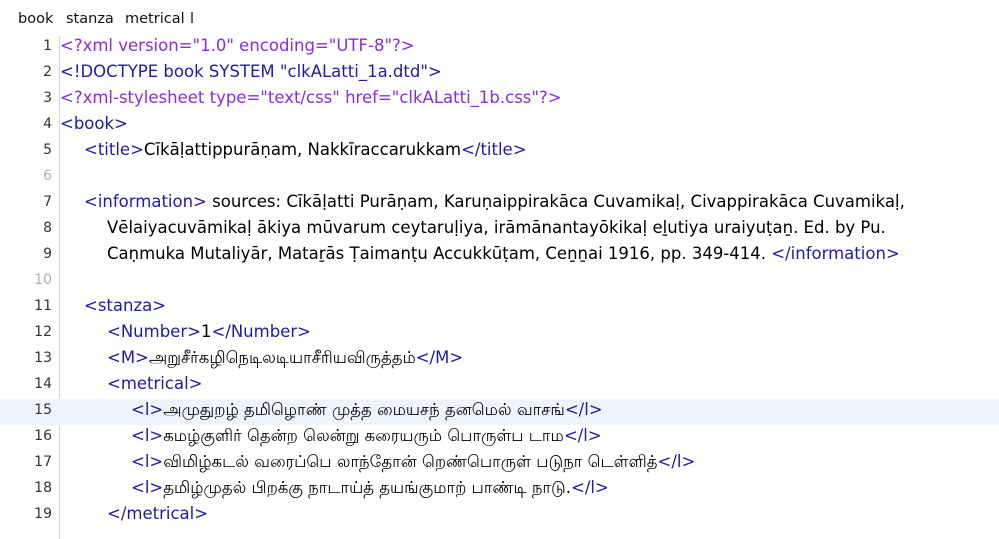 The image size is (999, 539). What do you see at coordinates (499, 178) in the screenshot?
I see `code-line: 6` at bounding box center [499, 178].